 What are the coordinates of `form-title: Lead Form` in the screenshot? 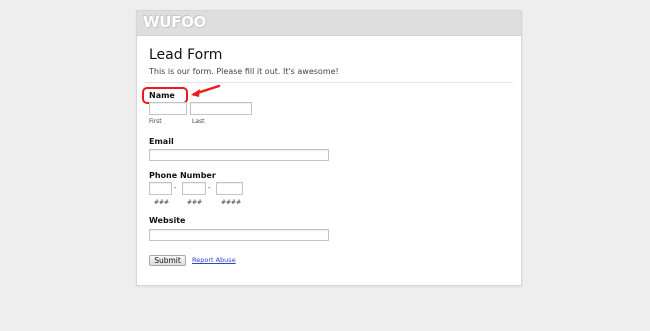 It's located at (186, 55).